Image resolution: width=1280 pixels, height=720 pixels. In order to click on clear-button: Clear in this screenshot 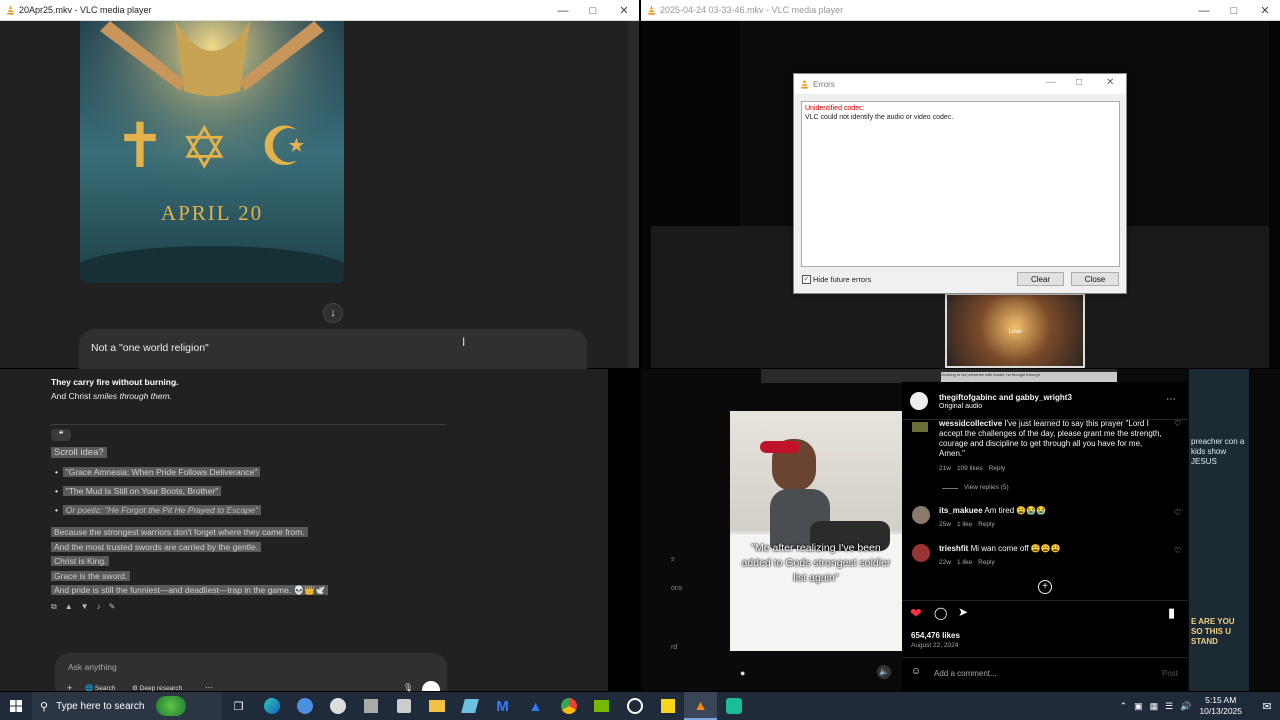, I will do `click(1040, 279)`.